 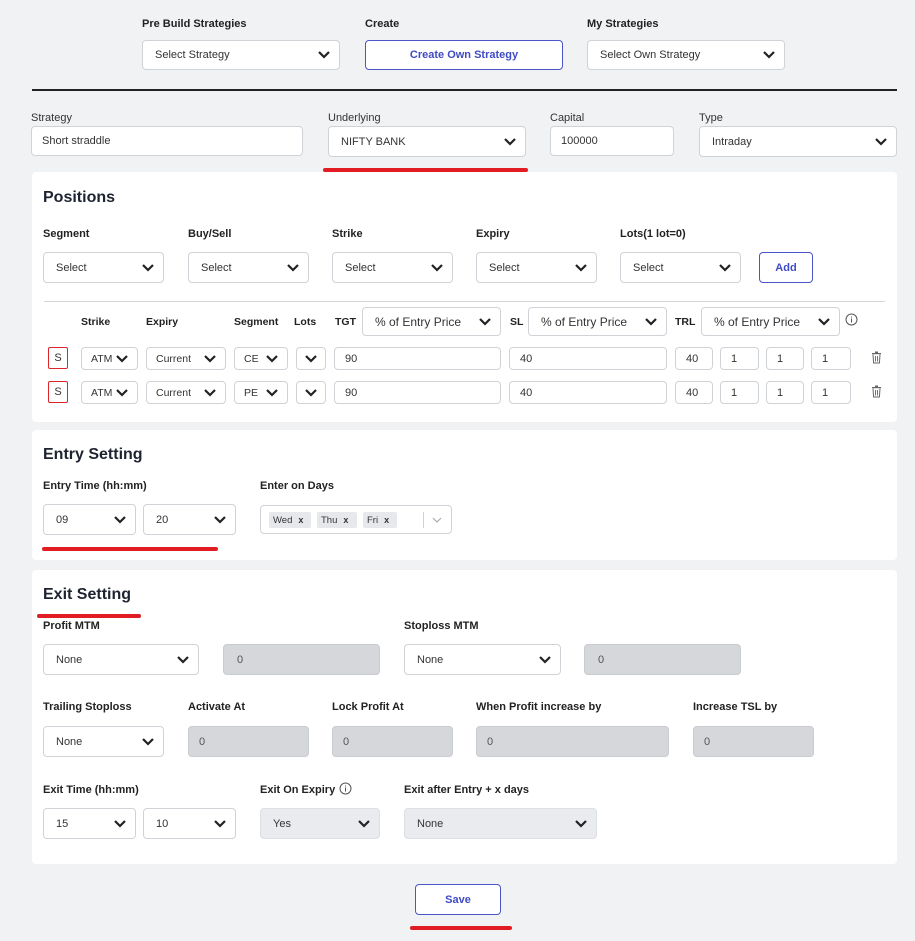 I want to click on exit-setting-title: Exit Setting, so click(x=87, y=594).